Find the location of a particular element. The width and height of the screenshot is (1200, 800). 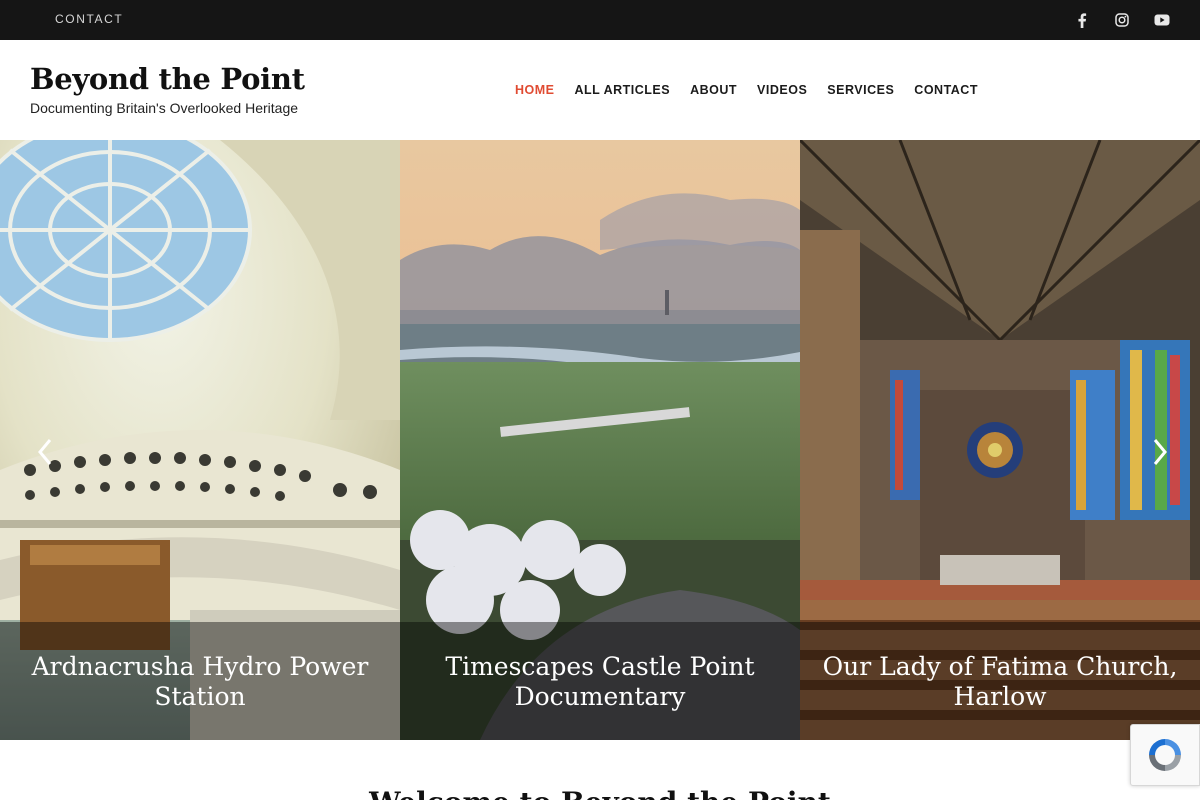

welcome-heading: Welcome to Beyond the Point is located at coordinates (600, 793).